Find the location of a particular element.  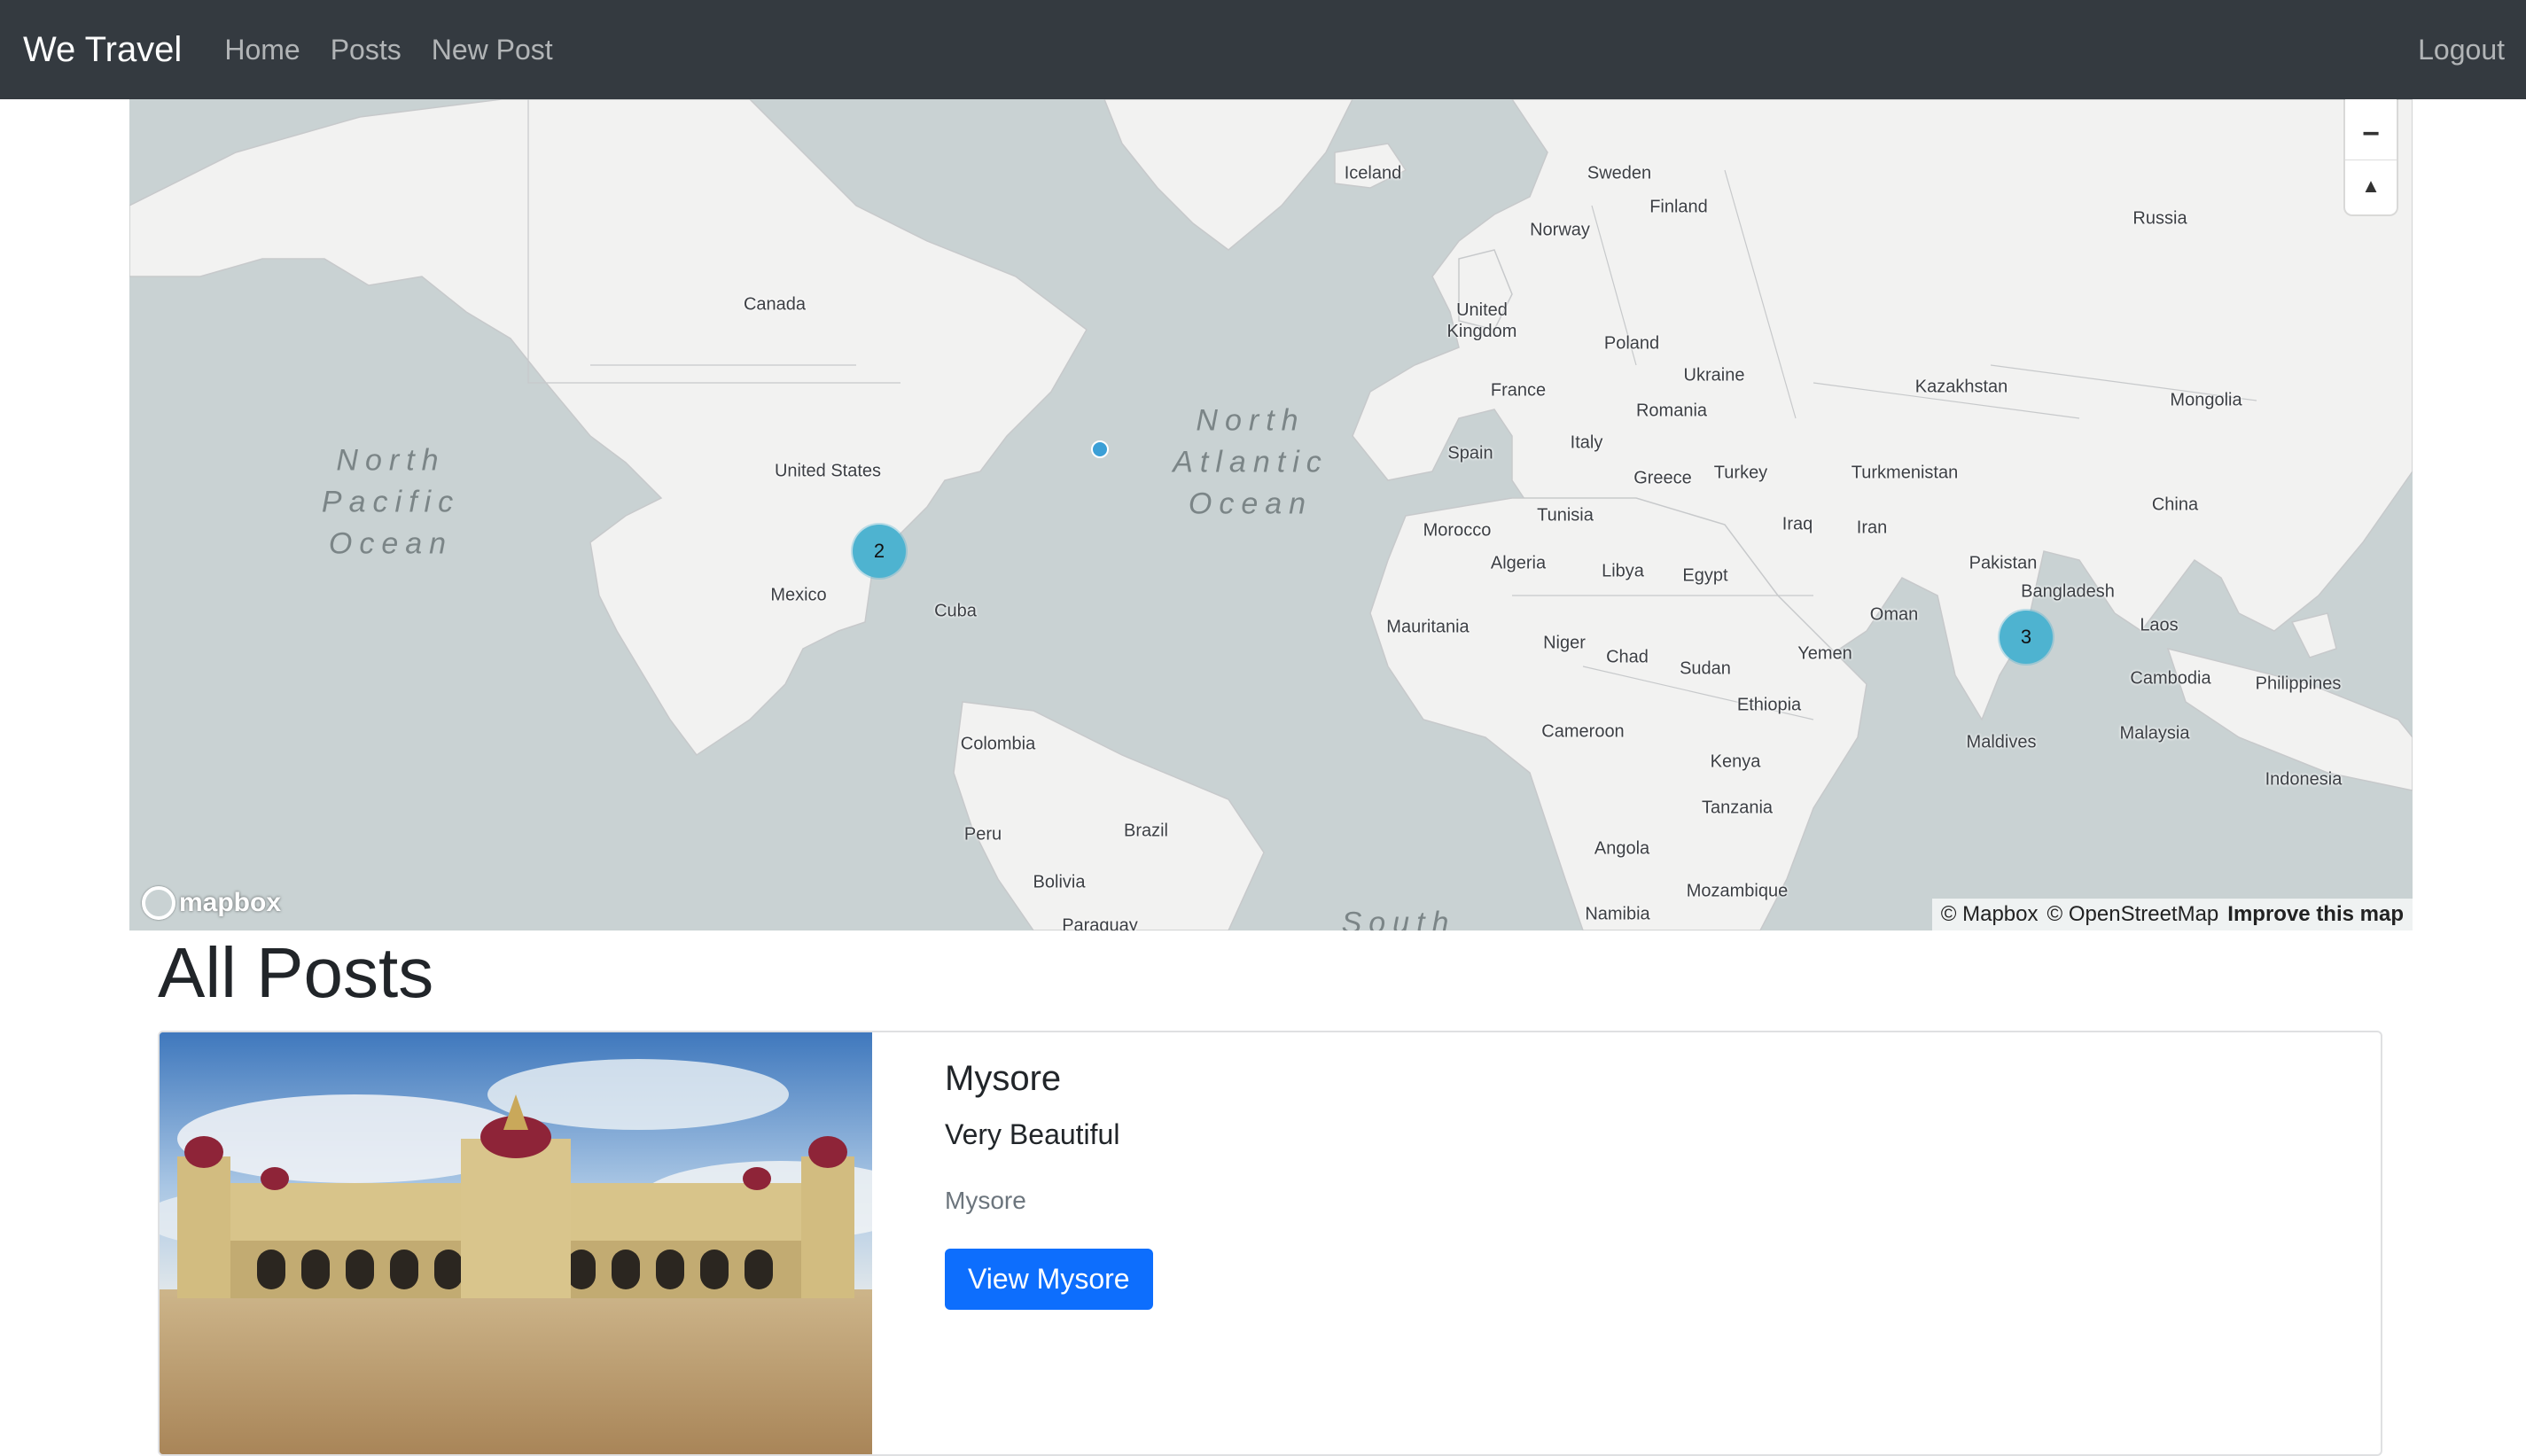

country-label: Sudan is located at coordinates (1705, 668).